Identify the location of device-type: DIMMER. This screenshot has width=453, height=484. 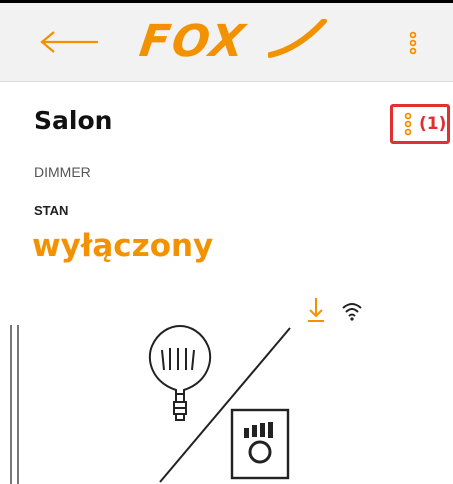
(62, 172).